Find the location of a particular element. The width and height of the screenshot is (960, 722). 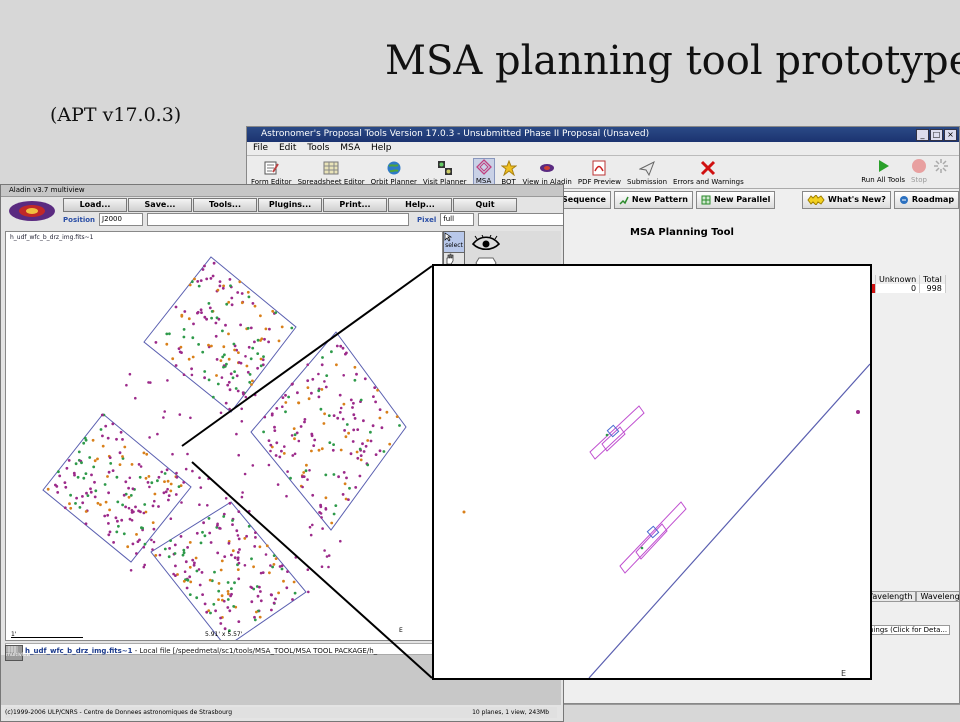

position-input is located at coordinates (278, 219).